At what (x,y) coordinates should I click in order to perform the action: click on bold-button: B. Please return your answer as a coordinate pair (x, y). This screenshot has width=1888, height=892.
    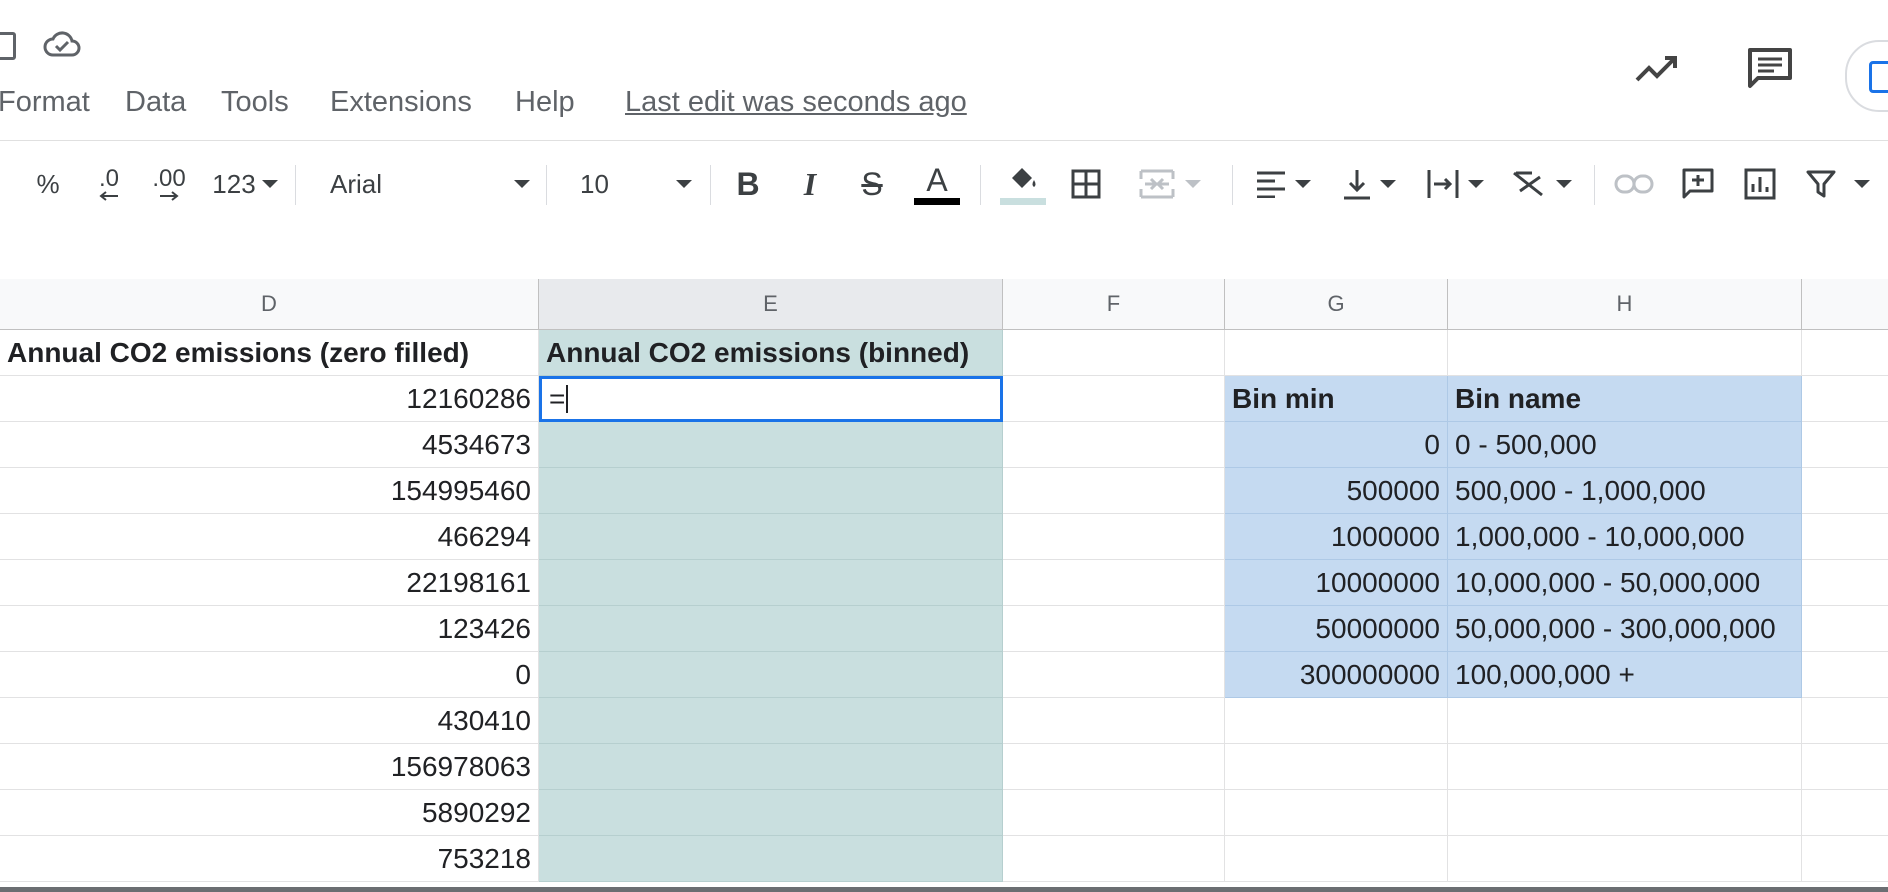
    Looking at the image, I should click on (748, 184).